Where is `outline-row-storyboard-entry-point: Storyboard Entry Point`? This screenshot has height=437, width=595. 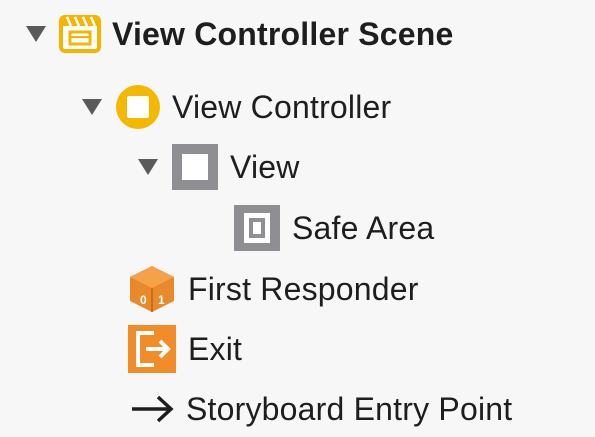 outline-row-storyboard-entry-point: Storyboard Entry Point is located at coordinates (321, 409).